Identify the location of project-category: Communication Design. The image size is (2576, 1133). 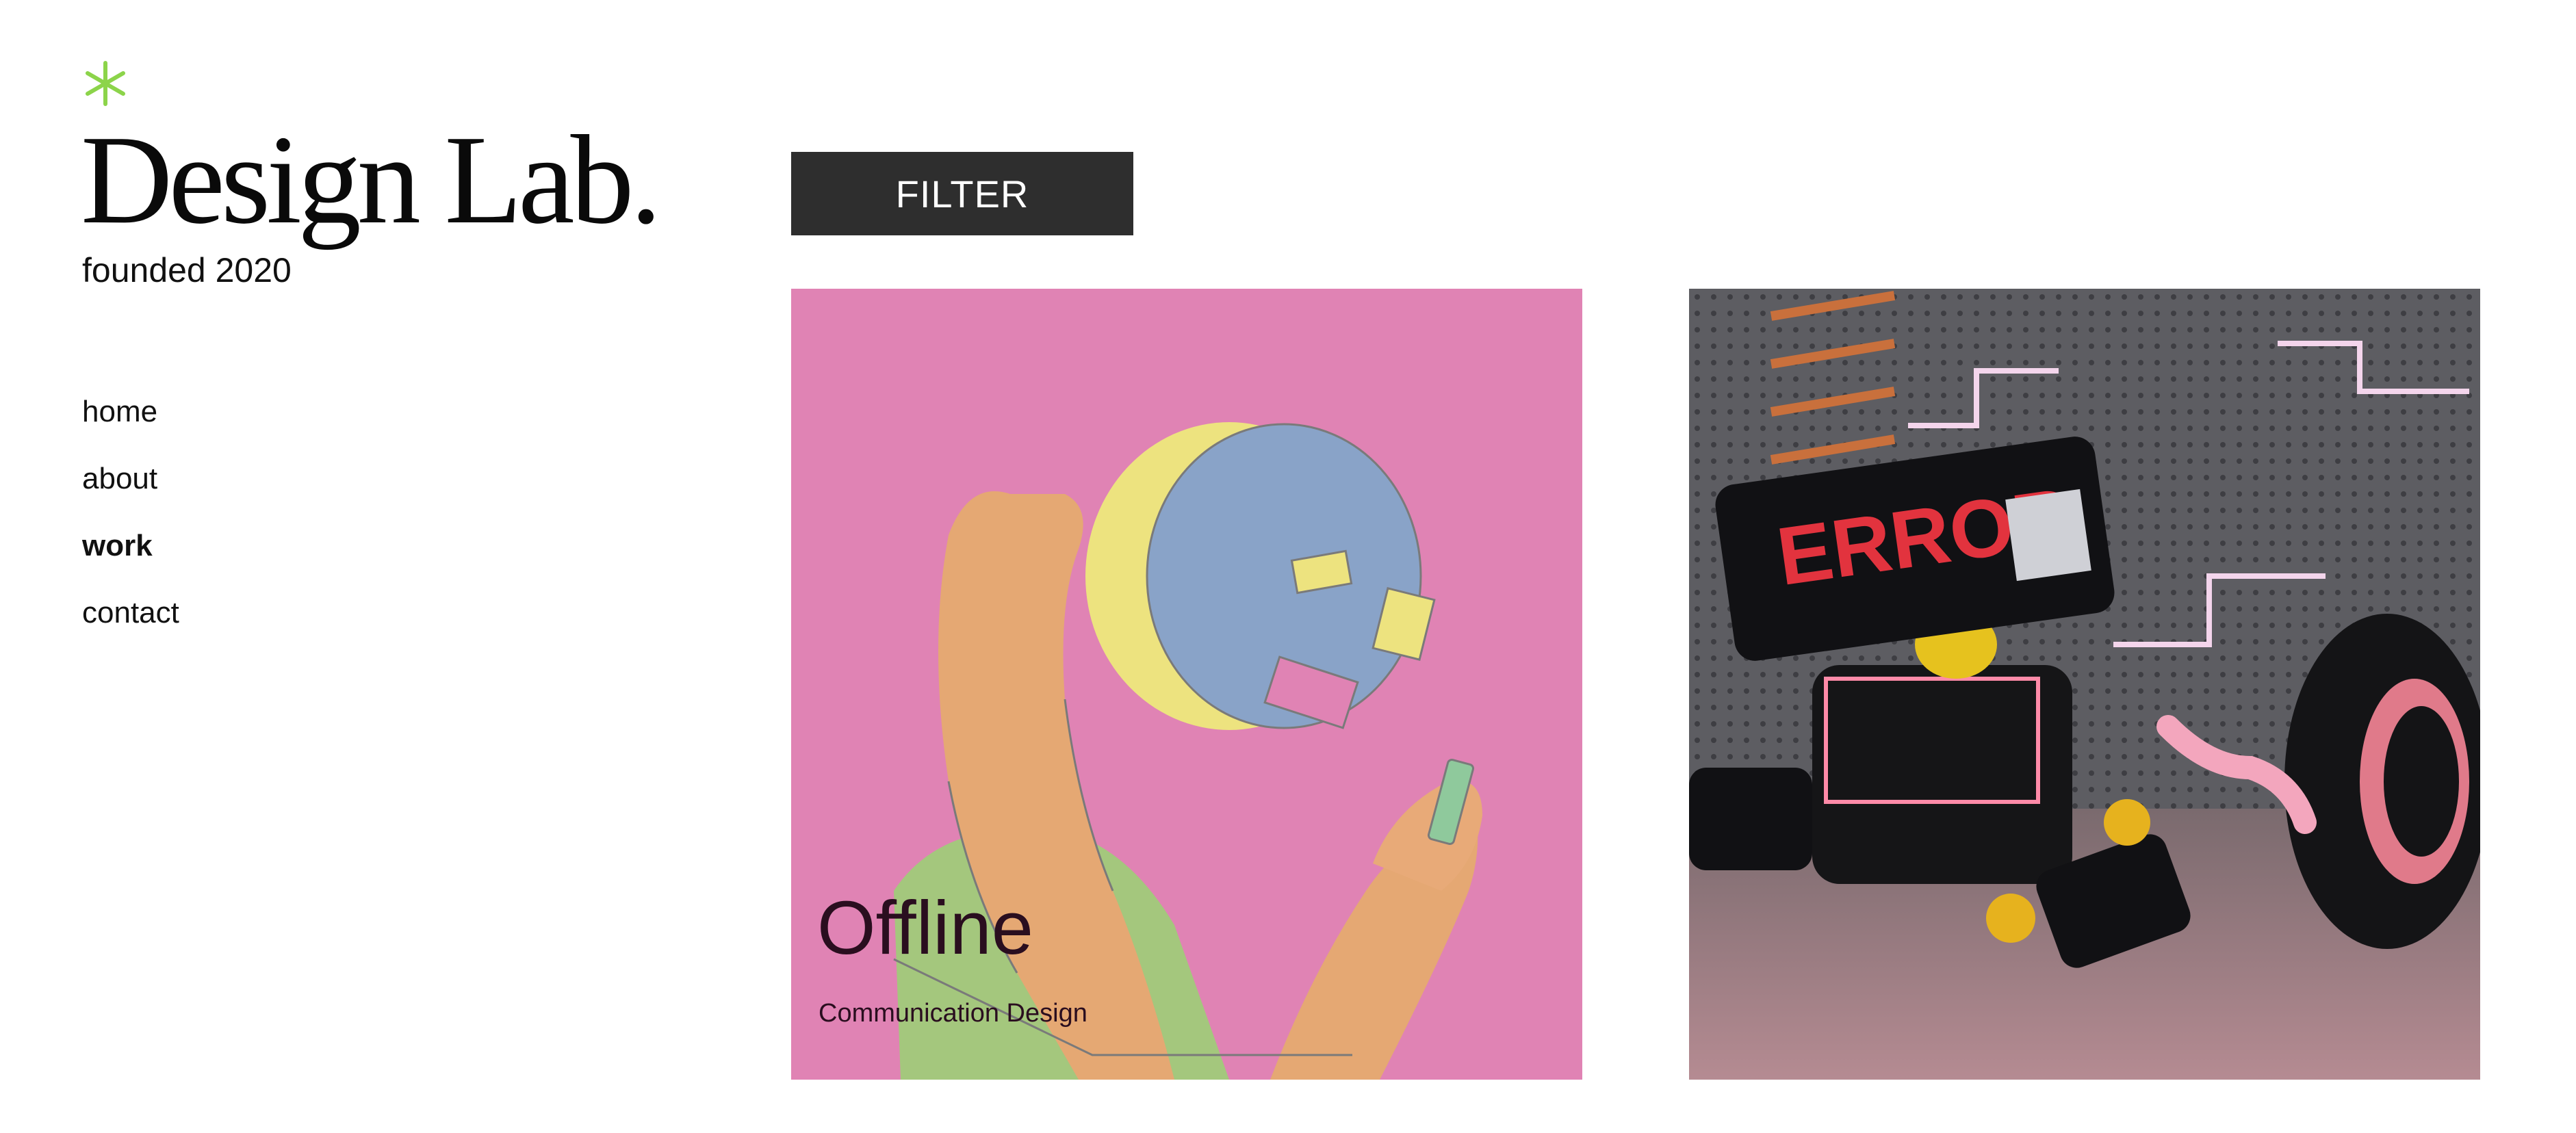
(953, 1014).